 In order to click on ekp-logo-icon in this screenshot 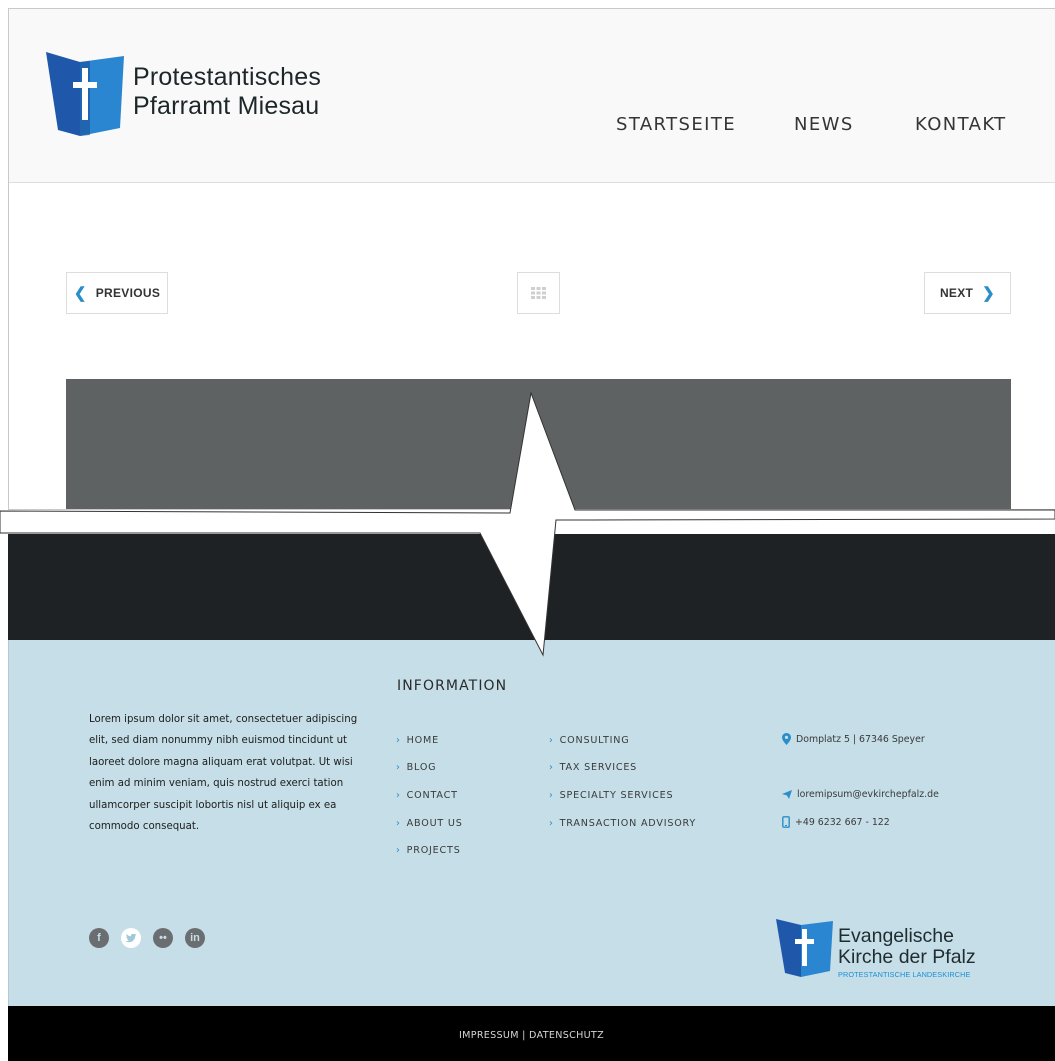, I will do `click(805, 948)`.